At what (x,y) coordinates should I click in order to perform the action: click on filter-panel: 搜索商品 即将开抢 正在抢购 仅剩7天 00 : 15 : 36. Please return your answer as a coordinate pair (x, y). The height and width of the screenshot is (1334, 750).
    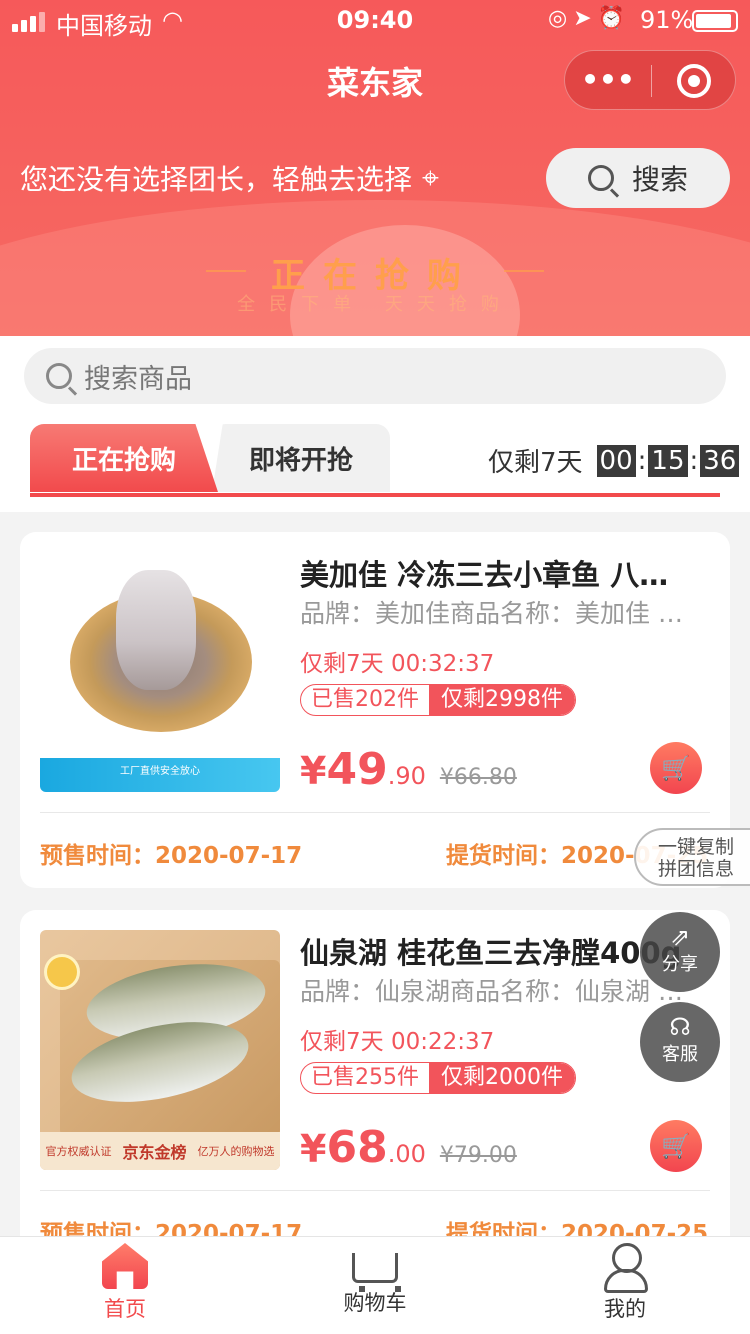
    Looking at the image, I should click on (375, 424).